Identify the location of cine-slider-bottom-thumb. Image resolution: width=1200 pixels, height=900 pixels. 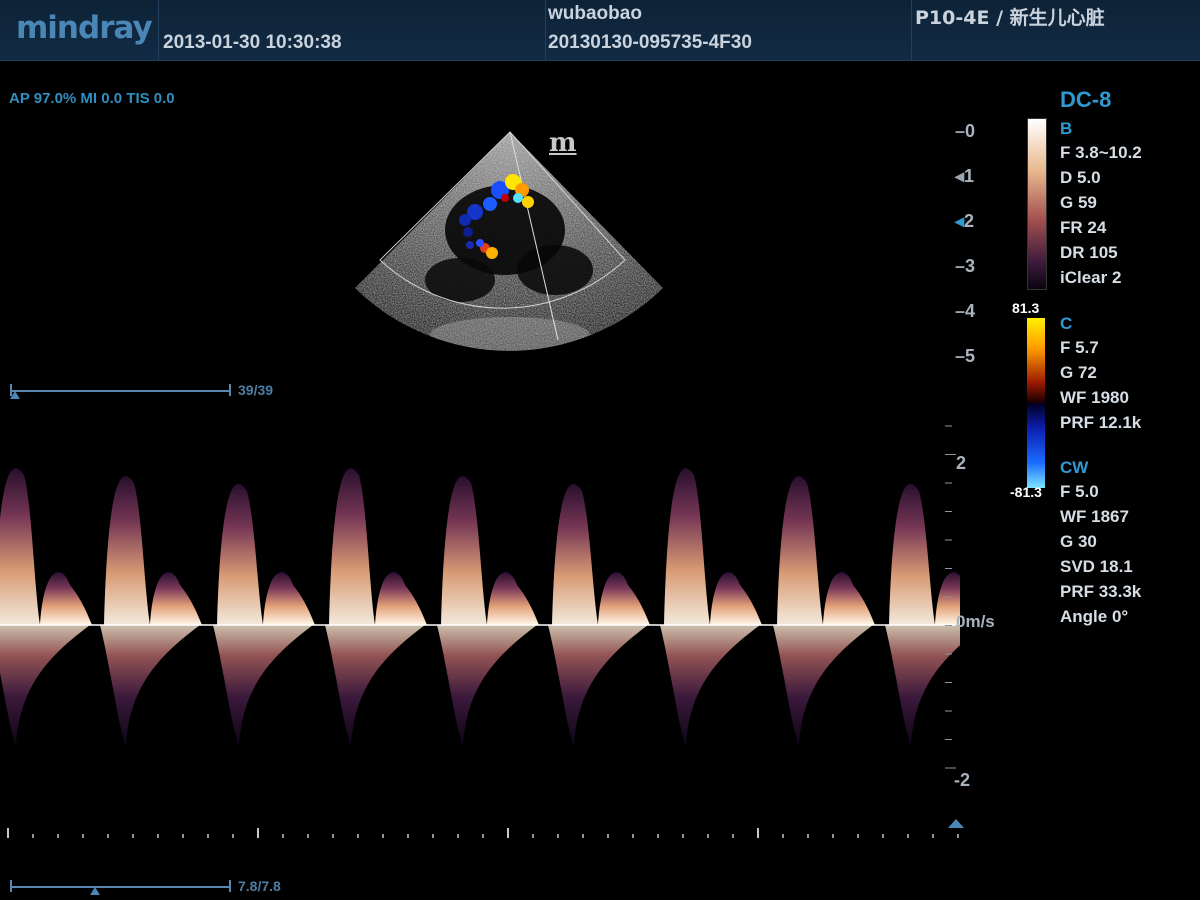
(94, 891).